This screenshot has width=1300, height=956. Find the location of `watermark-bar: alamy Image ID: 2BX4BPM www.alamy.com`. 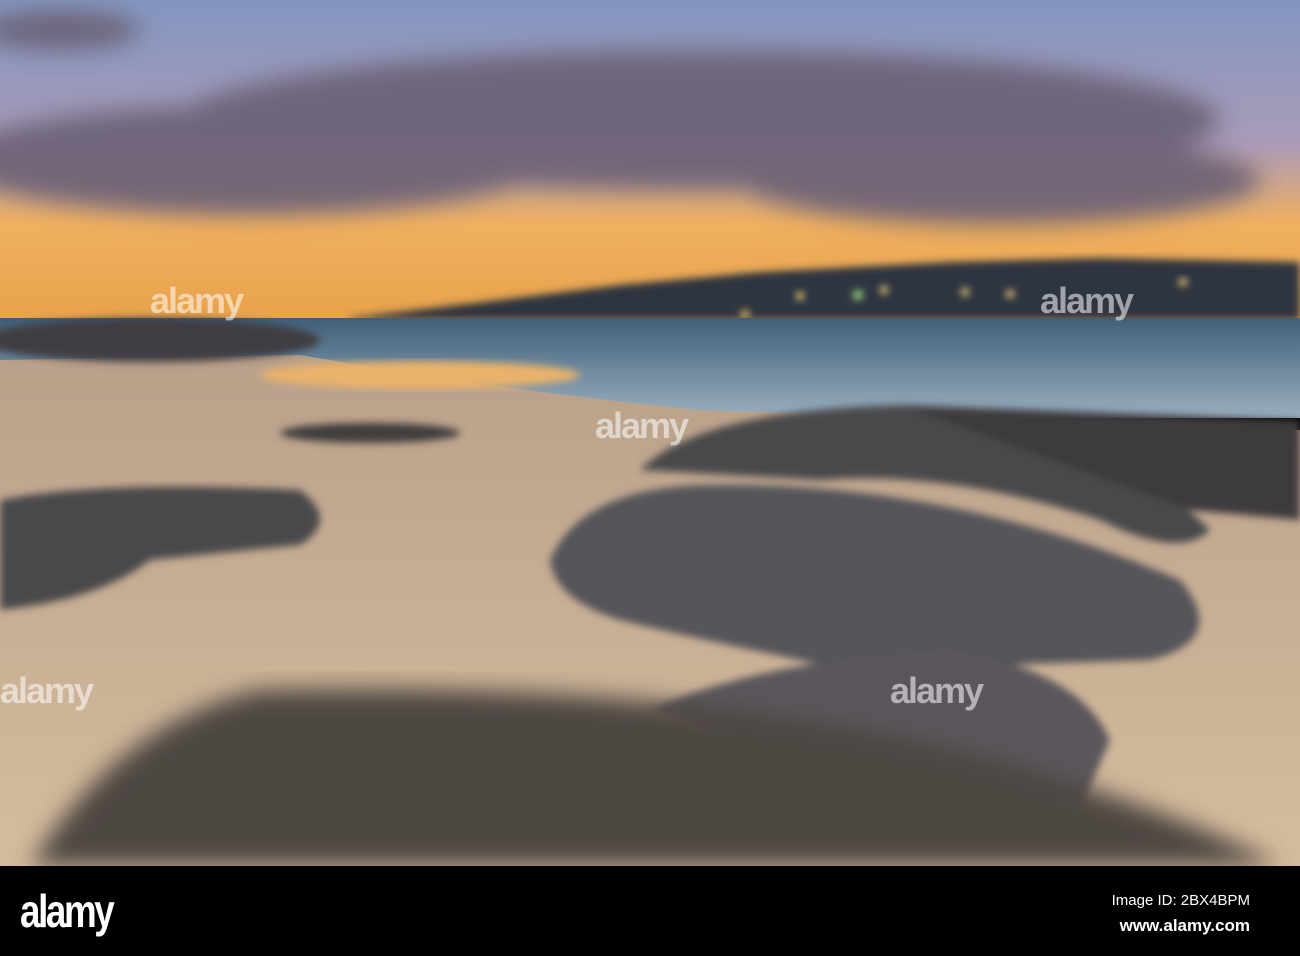

watermark-bar: alamy Image ID: 2BX4BPM www.alamy.com is located at coordinates (650, 911).